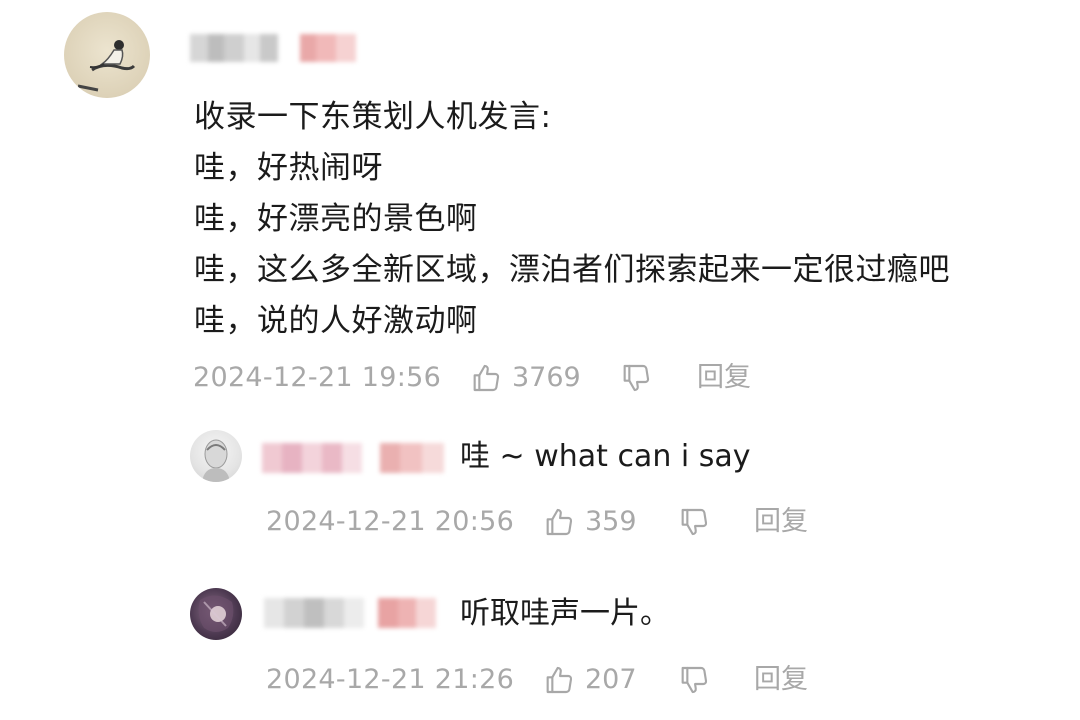 The width and height of the screenshot is (1080, 720). Describe the element at coordinates (565, 613) in the screenshot. I see `reply-text: 听取哇声一片。` at that location.